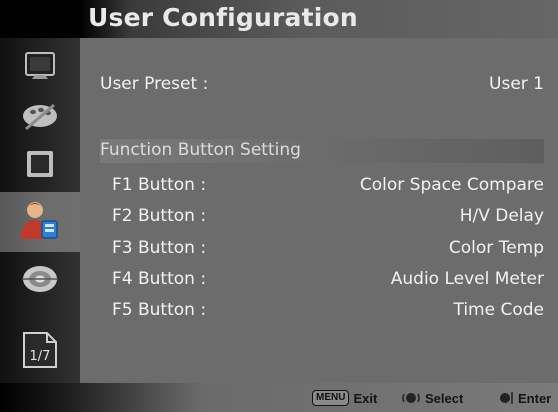 The height and width of the screenshot is (412, 558). What do you see at coordinates (200, 150) in the screenshot?
I see `section-title: Function Button Setting` at bounding box center [200, 150].